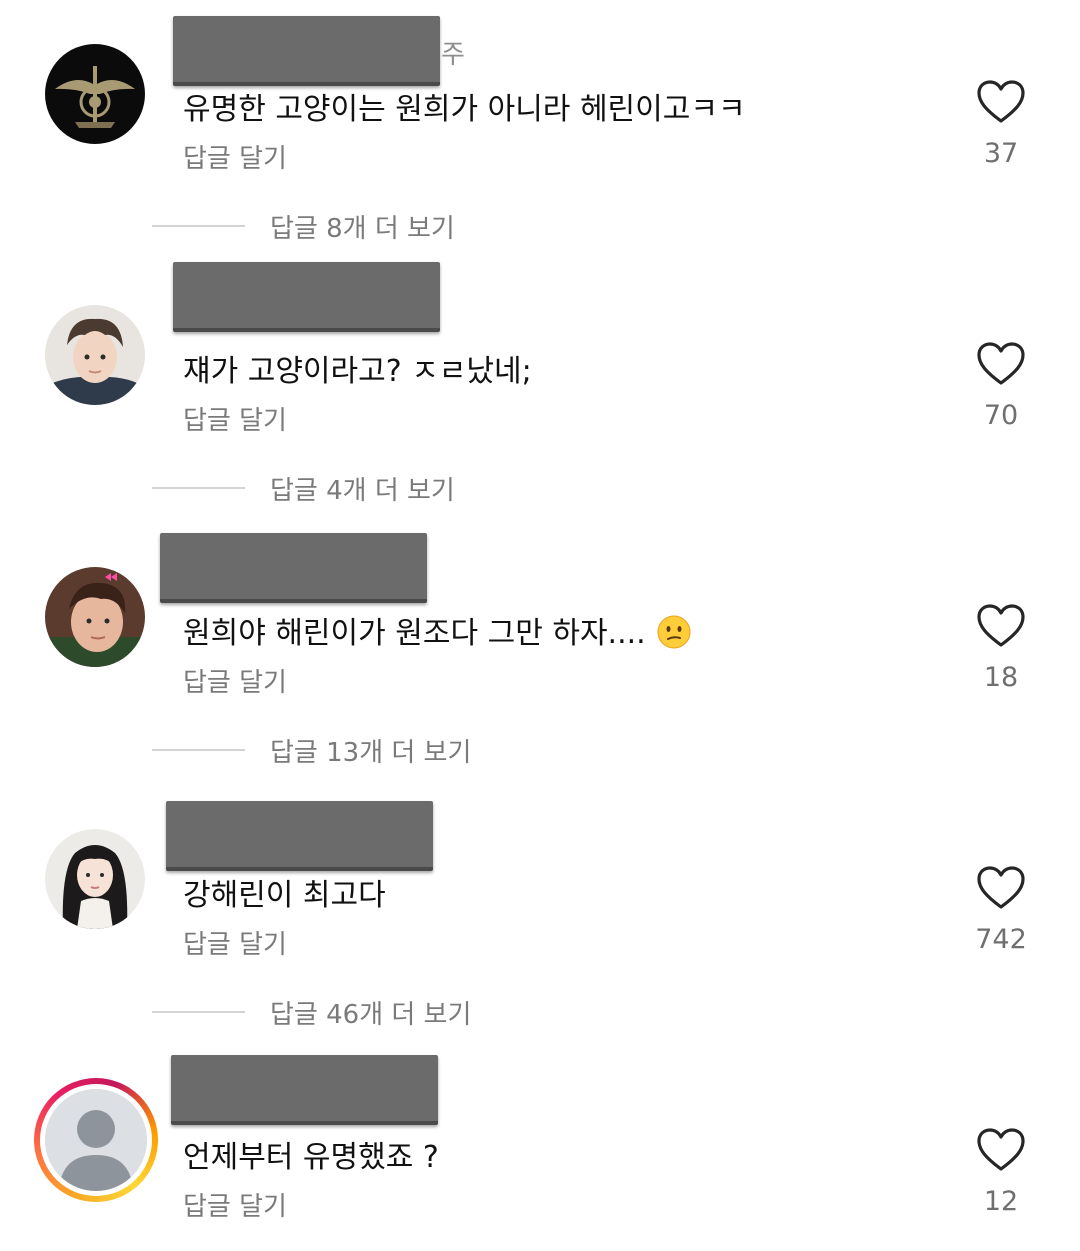  Describe the element at coordinates (1001, 415) in the screenshot. I see `like-count: 70` at that location.